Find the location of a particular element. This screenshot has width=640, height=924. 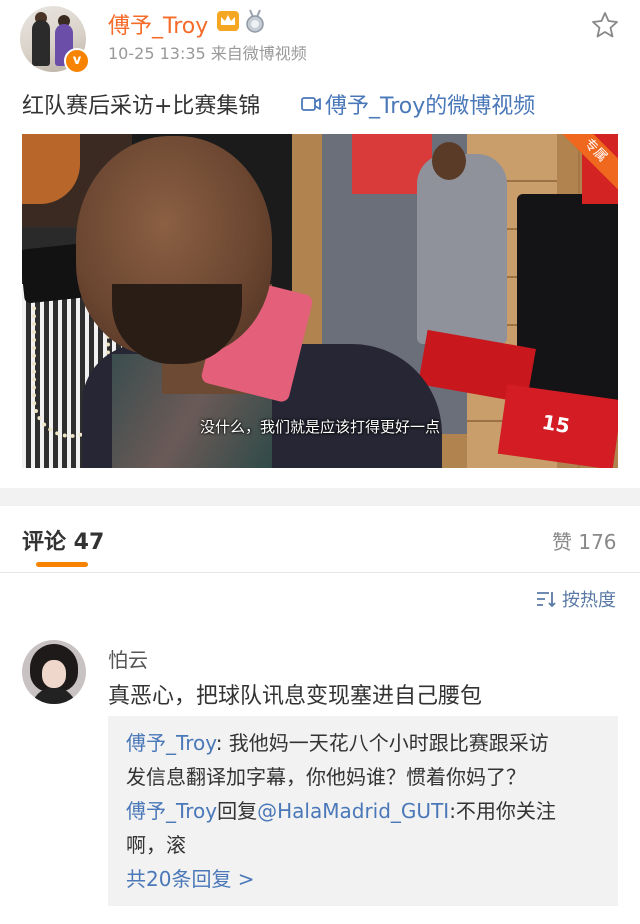

video-link-label: 傅予_Troy的微博视频 is located at coordinates (430, 106).